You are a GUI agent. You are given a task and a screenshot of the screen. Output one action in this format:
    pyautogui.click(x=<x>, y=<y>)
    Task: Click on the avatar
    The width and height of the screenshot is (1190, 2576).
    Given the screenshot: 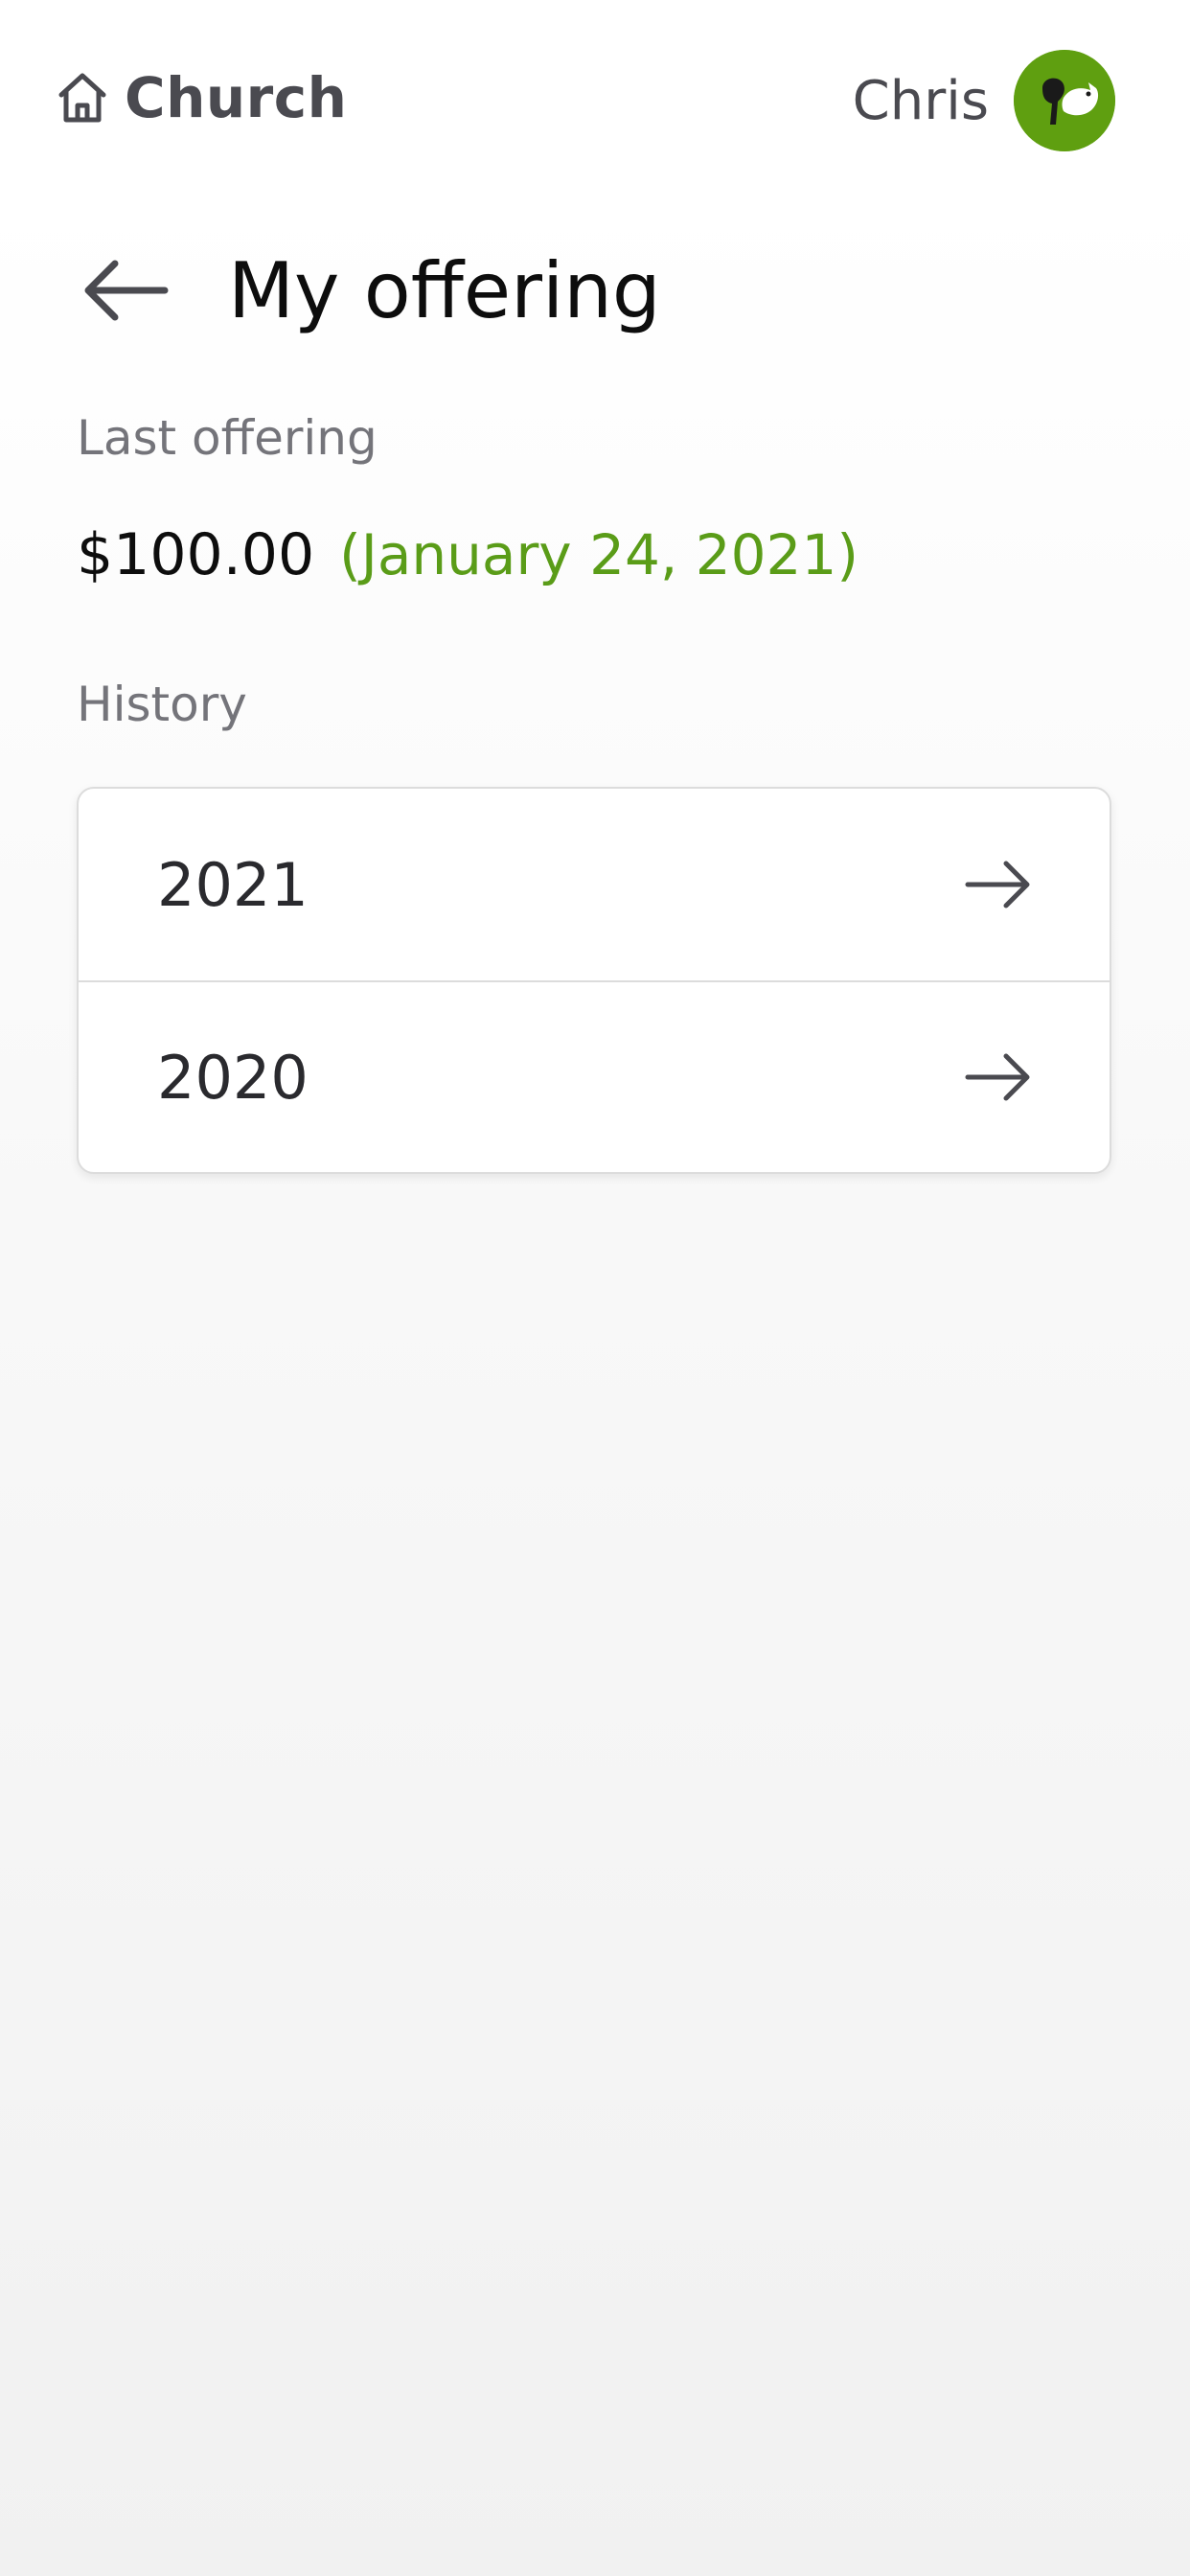 What is the action you would take?
    pyautogui.click(x=1065, y=100)
    